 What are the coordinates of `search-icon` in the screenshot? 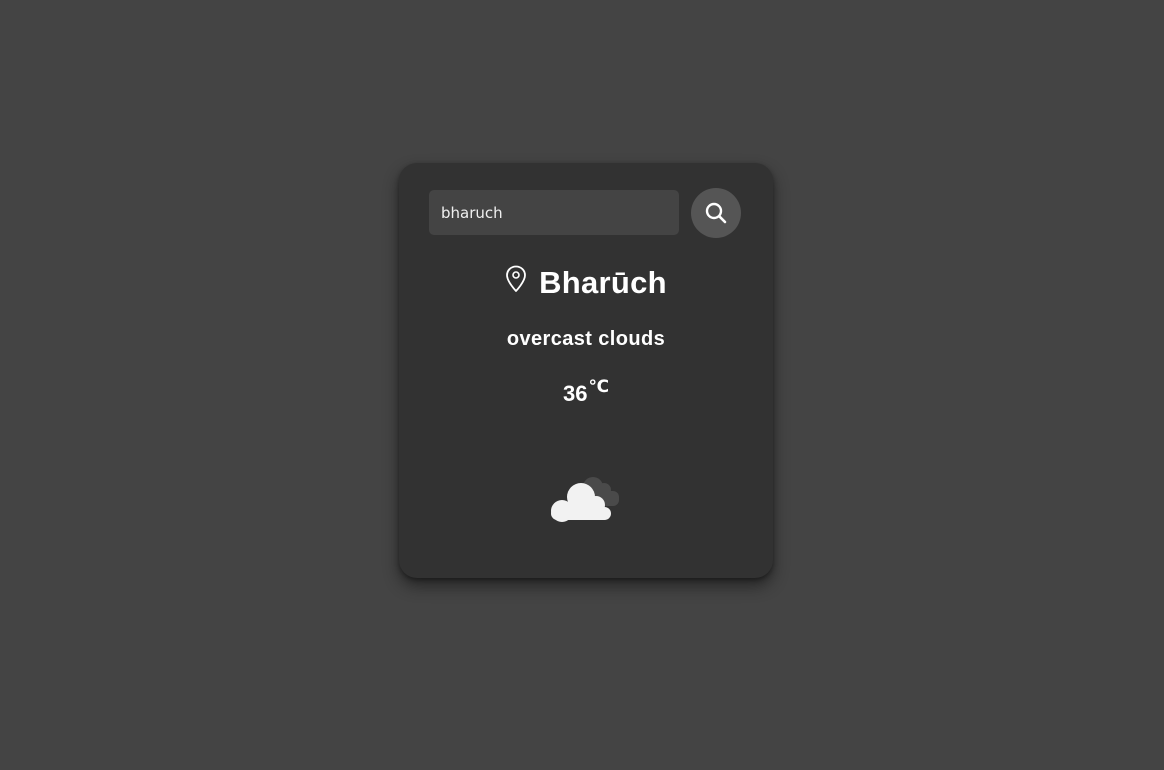 It's located at (716, 213).